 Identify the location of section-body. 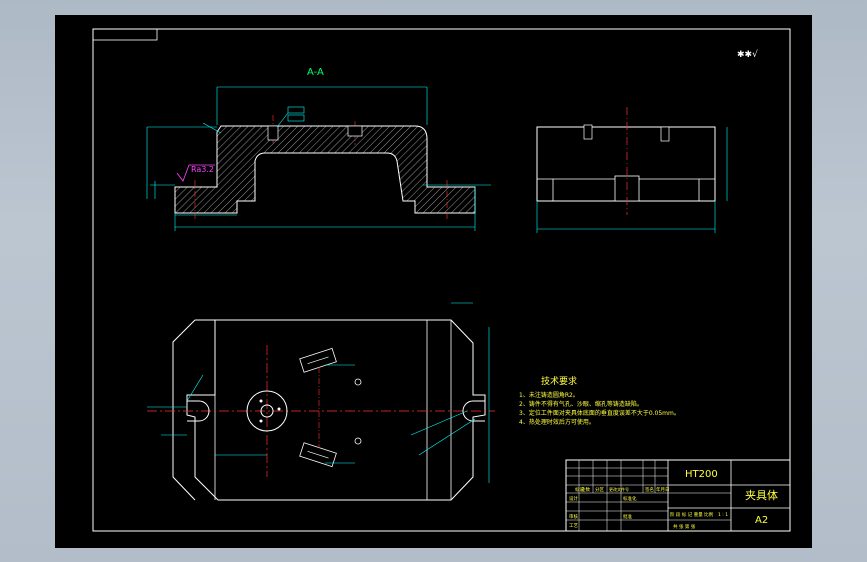
(325, 169).